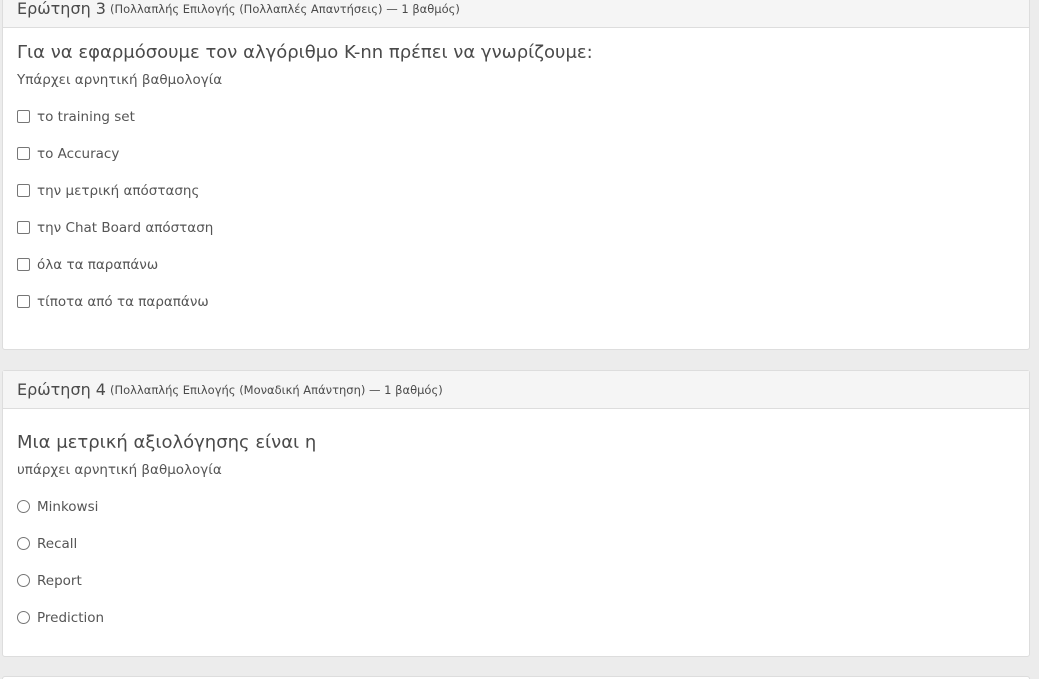 The image size is (1039, 679). I want to click on q4-option-minkowsi: Minkowsi, so click(516, 506).